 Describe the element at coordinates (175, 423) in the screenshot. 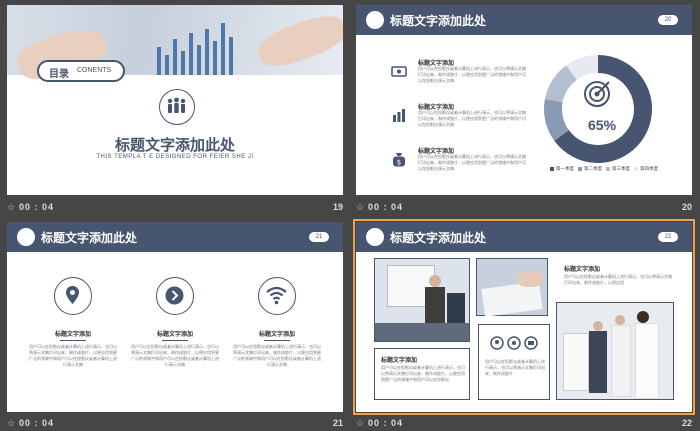

I see `slide-footer-21: ☆ 00 : 04 21` at that location.